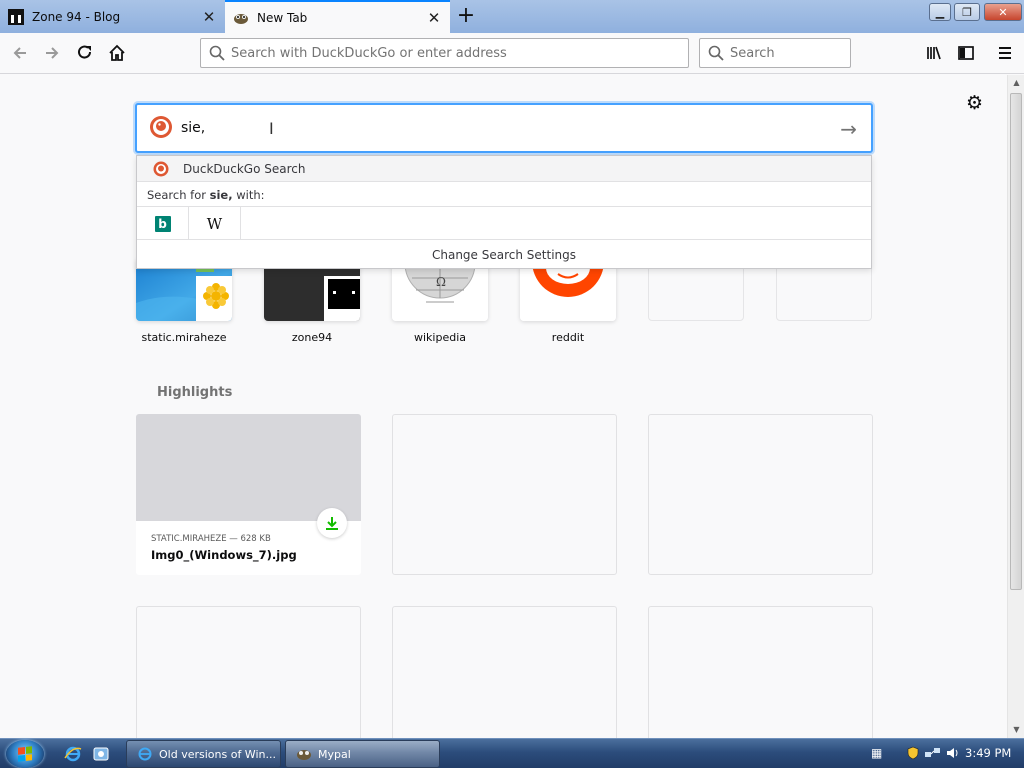 The image size is (1024, 768). What do you see at coordinates (76, 16) in the screenshot?
I see `tab-title: Zone 94 - Blog` at bounding box center [76, 16].